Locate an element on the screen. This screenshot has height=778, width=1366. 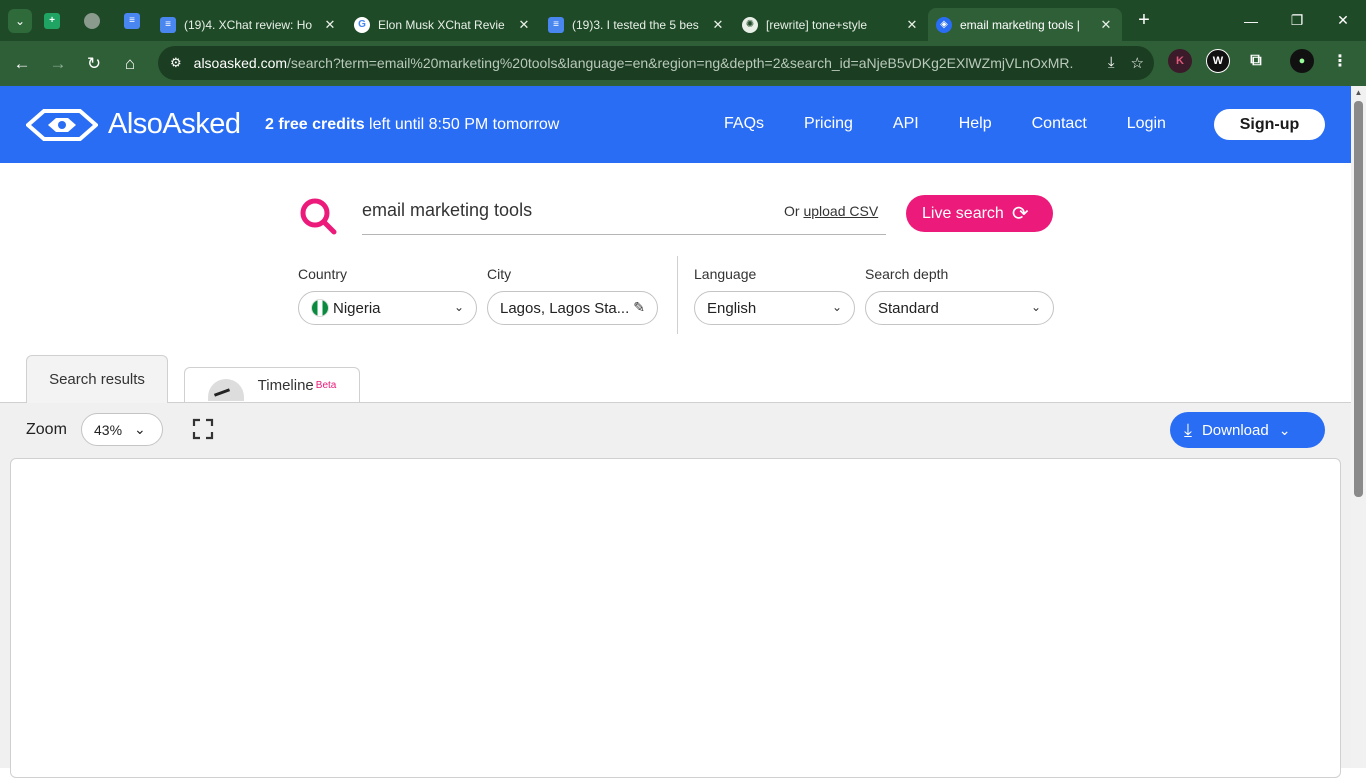
search-icon is located at coordinates (318, 218).